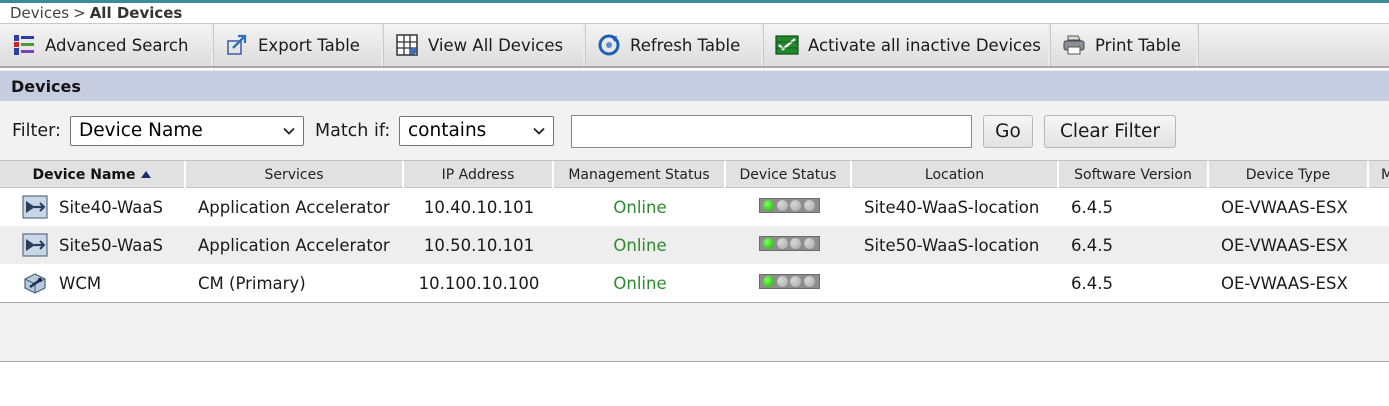 The height and width of the screenshot is (406, 1389). I want to click on column-header-device-type: Device Type, so click(1289, 174).